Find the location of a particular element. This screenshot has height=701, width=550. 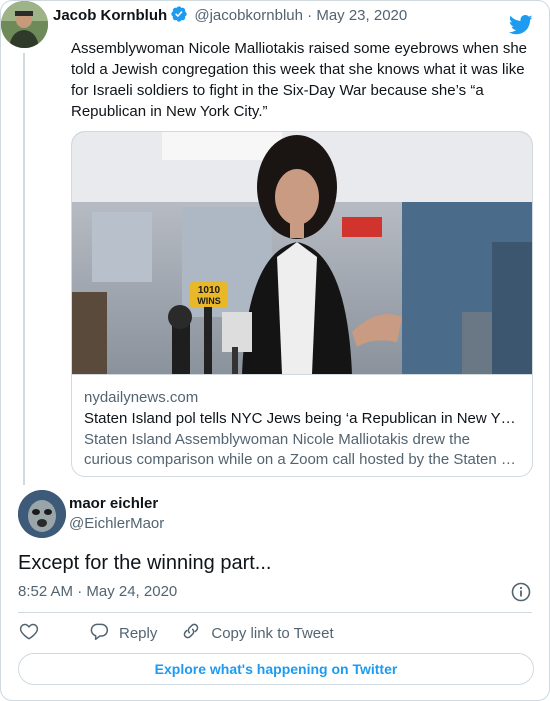

mic-flag-label: WINS is located at coordinates (209, 301).